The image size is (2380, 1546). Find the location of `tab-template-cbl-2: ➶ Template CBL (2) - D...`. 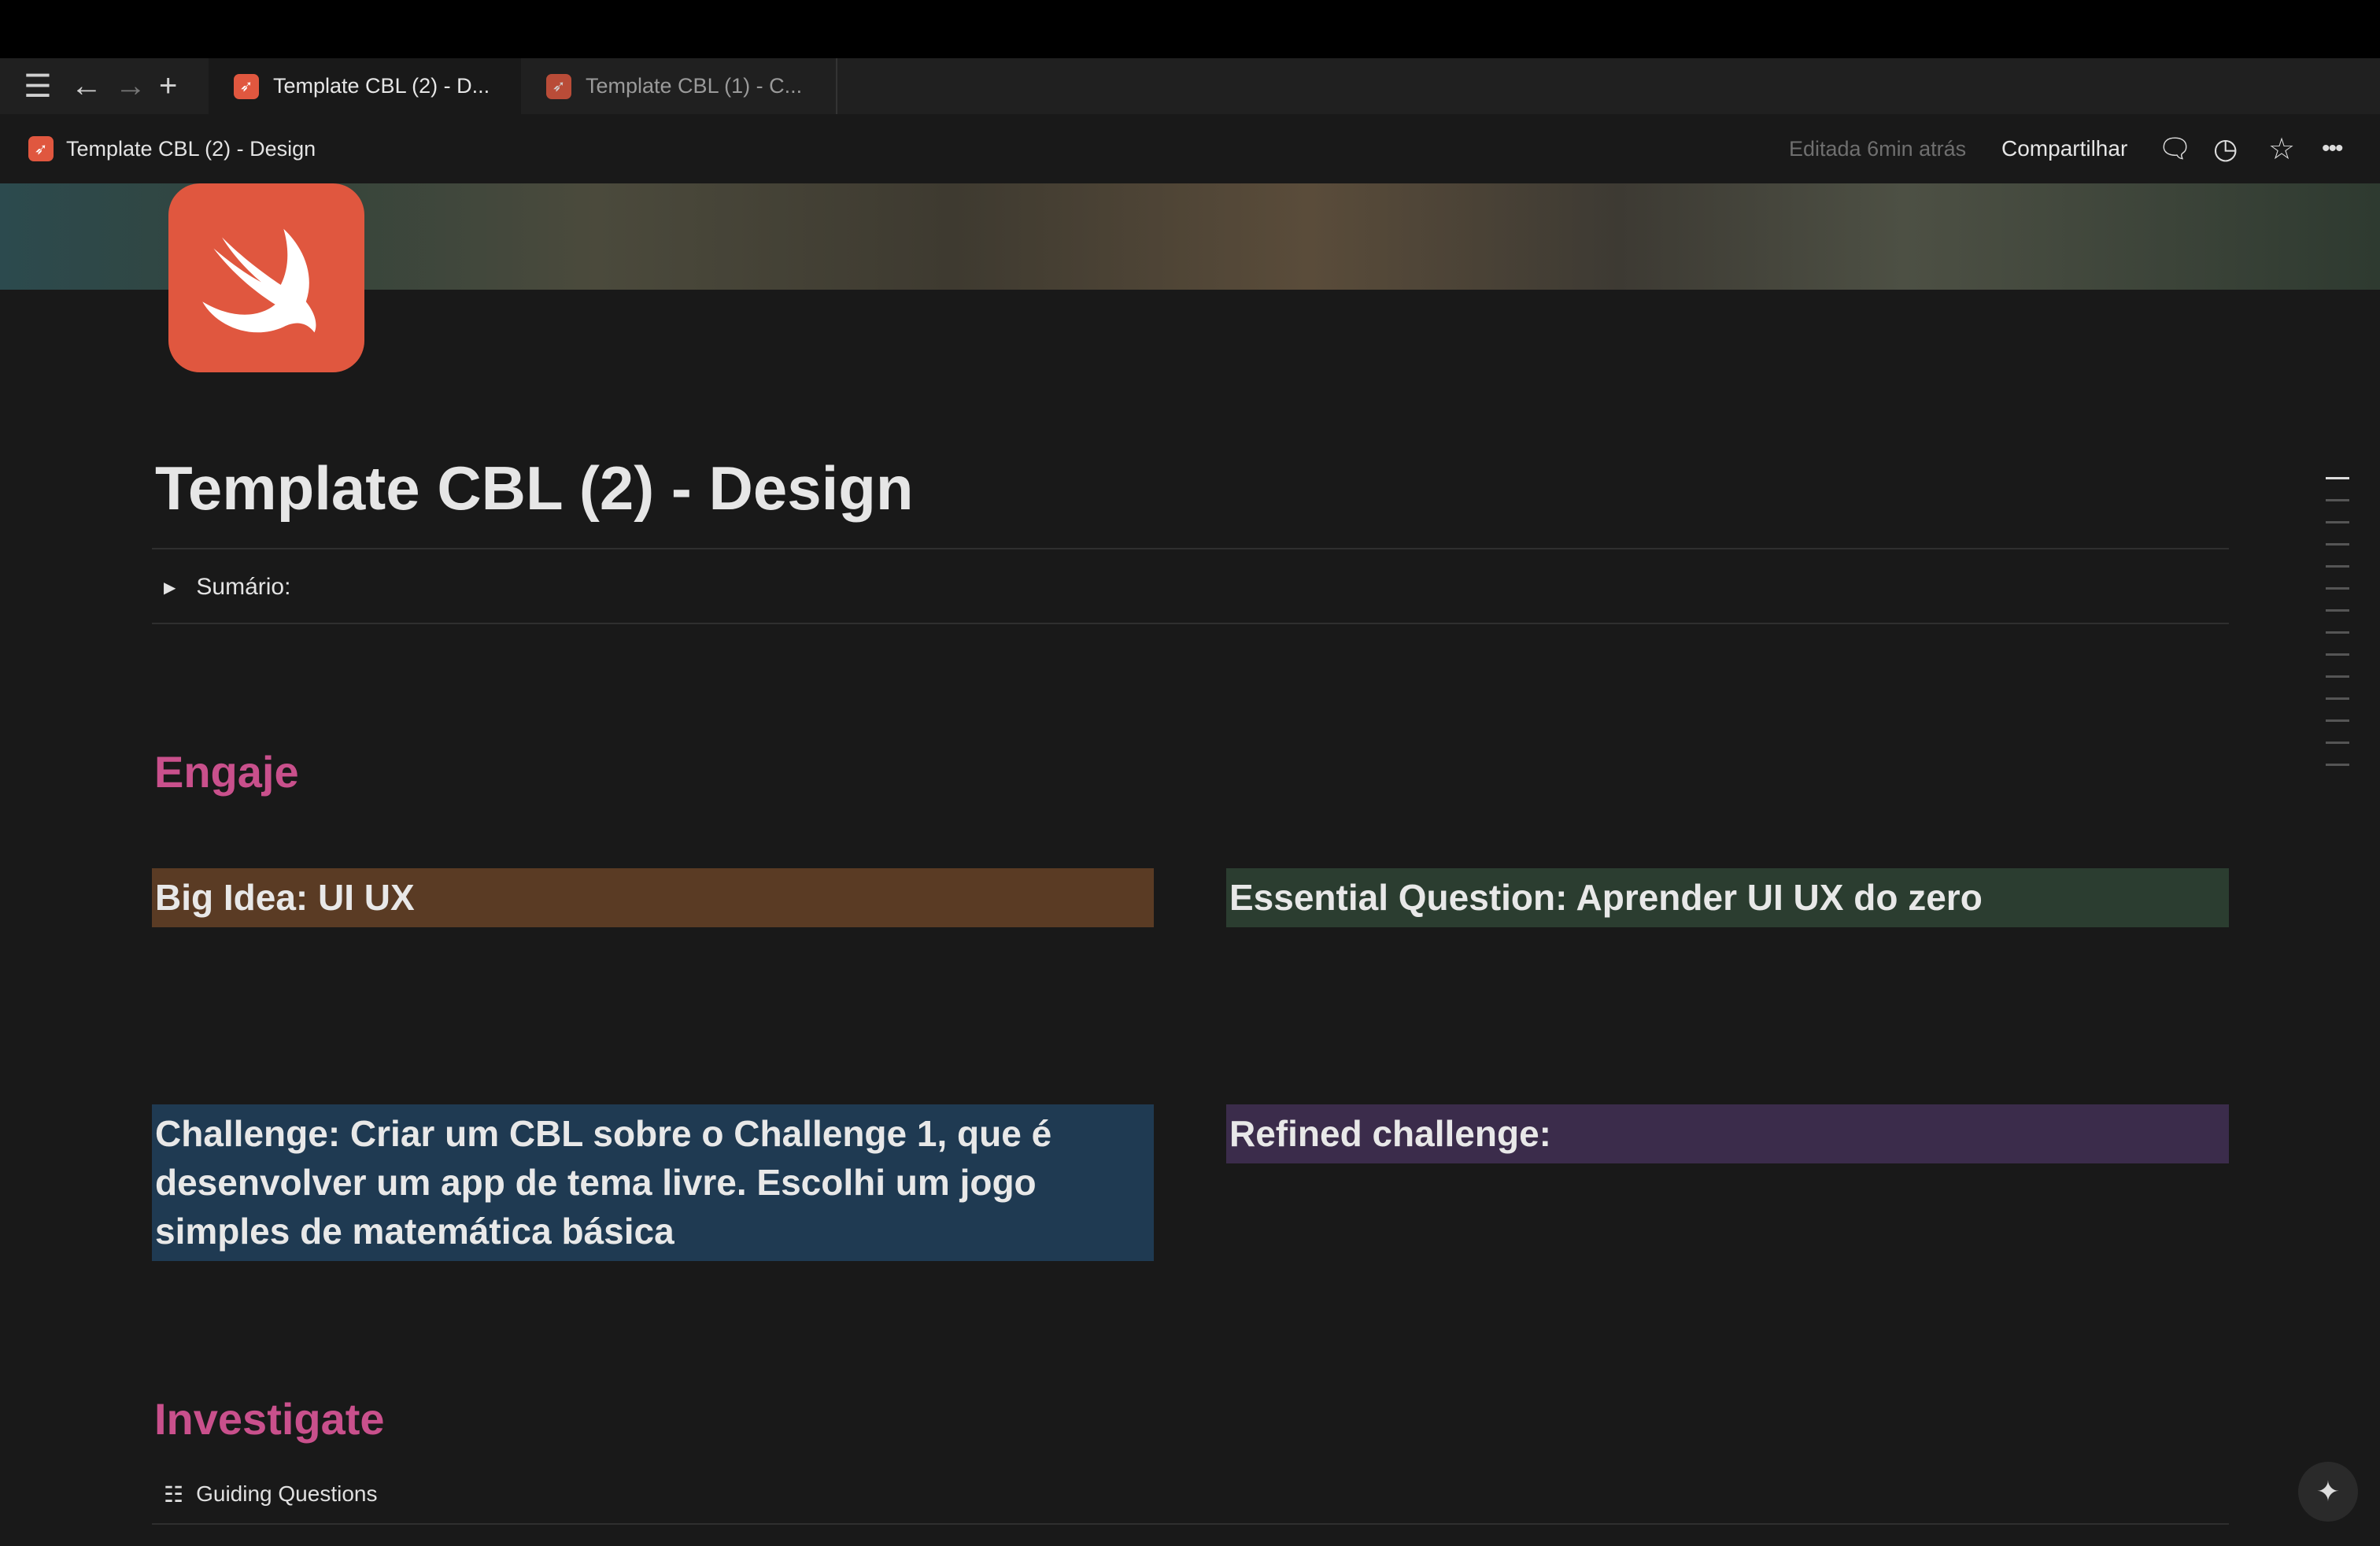

tab-template-cbl-2: ➶ Template CBL (2) - D... is located at coordinates (365, 86).